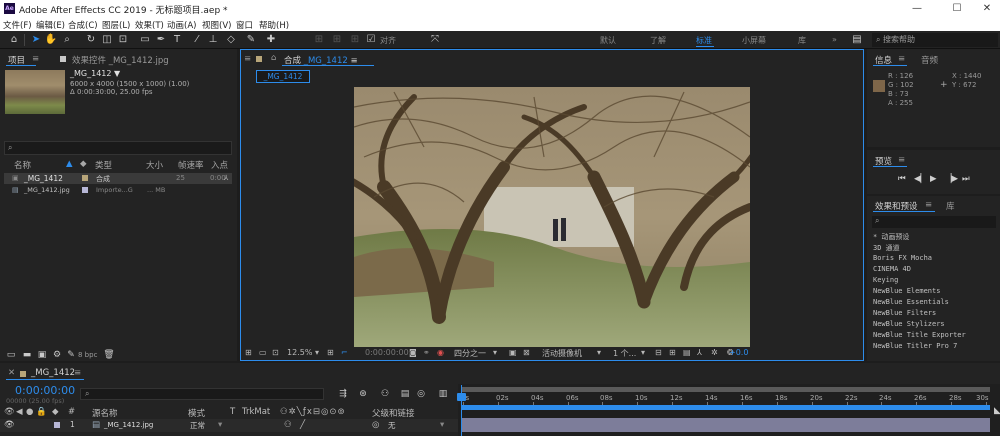 The image size is (1000, 436). What do you see at coordinates (117, 73) in the screenshot?
I see `dropdown-arrow-icon: ▼` at bounding box center [117, 73].